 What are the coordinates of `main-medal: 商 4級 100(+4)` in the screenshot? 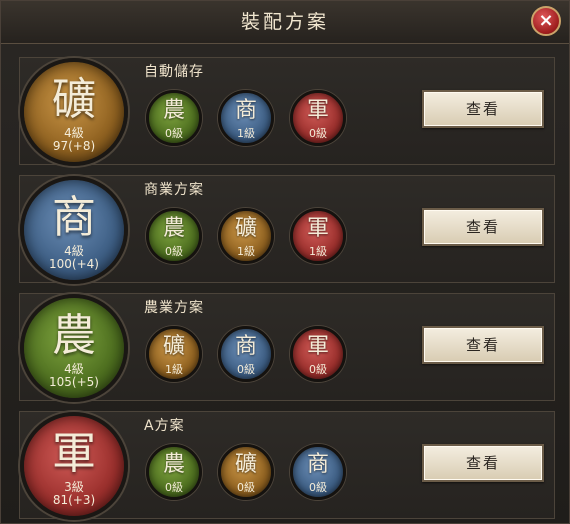 It's located at (74, 230).